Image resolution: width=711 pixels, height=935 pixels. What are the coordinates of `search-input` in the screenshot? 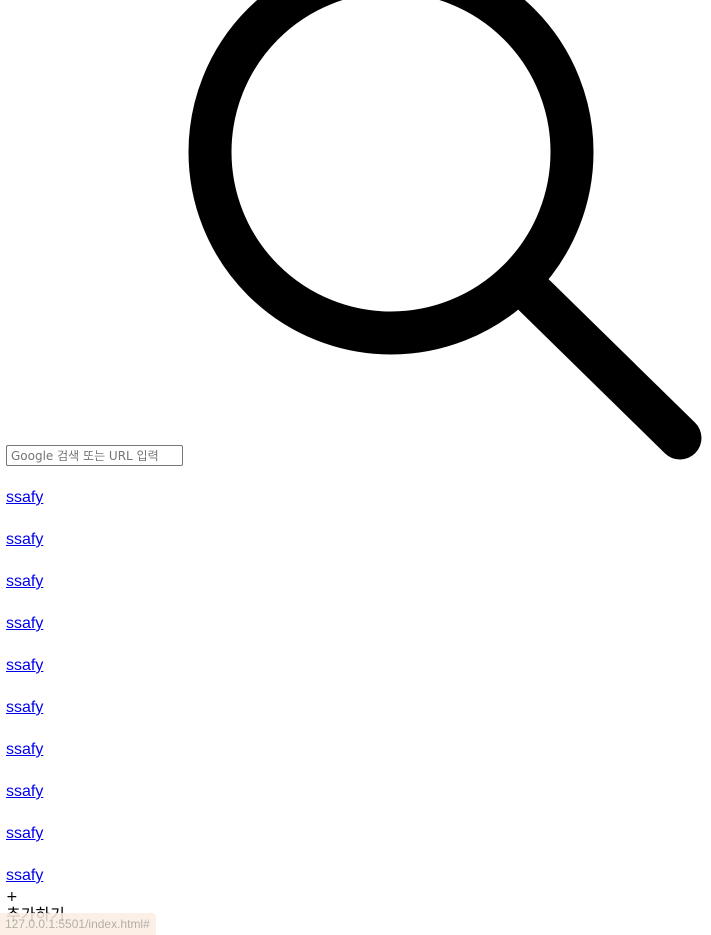 It's located at (94, 455).